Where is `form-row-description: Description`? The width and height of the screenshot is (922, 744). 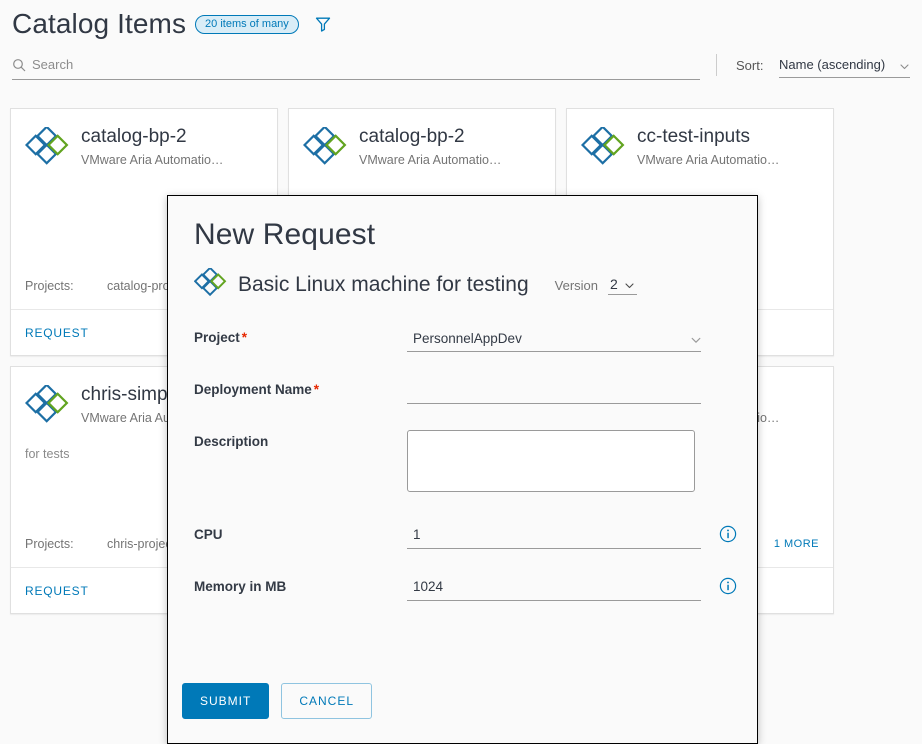 form-row-description: Description is located at coordinates (462, 463).